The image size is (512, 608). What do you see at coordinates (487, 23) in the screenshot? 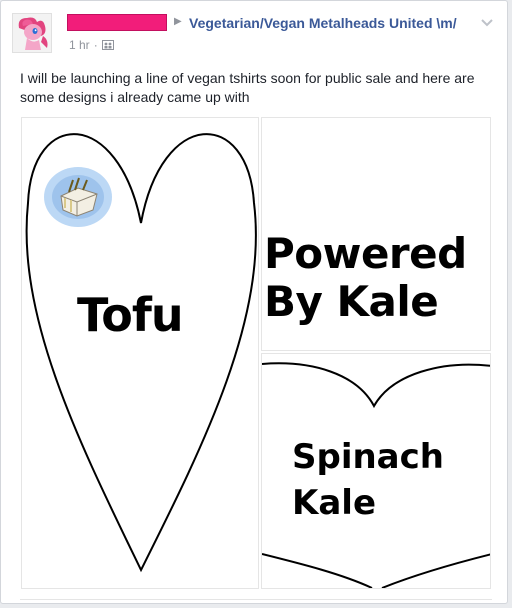
I see `chevron-down-icon` at bounding box center [487, 23].